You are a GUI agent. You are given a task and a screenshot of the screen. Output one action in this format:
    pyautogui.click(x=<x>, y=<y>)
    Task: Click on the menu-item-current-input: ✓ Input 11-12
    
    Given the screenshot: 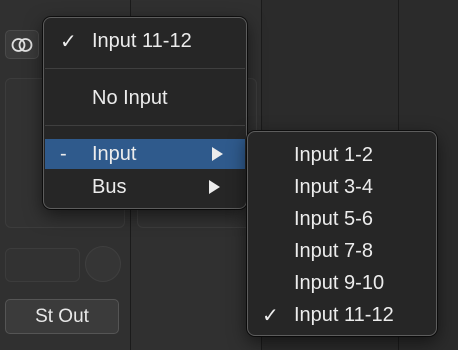 What is the action you would take?
    pyautogui.click(x=145, y=41)
    